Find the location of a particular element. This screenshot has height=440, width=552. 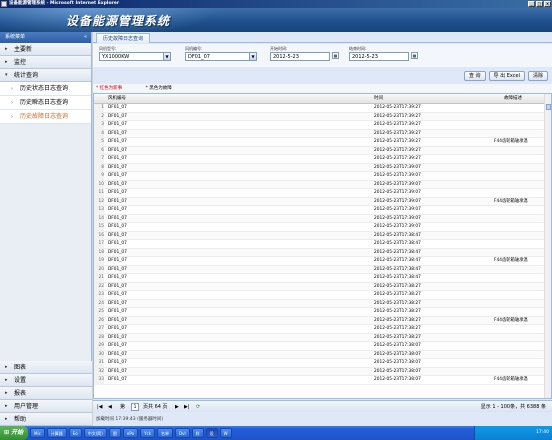

sidebar-item-fault-log: › 历史故障日志查询 is located at coordinates (45, 117).